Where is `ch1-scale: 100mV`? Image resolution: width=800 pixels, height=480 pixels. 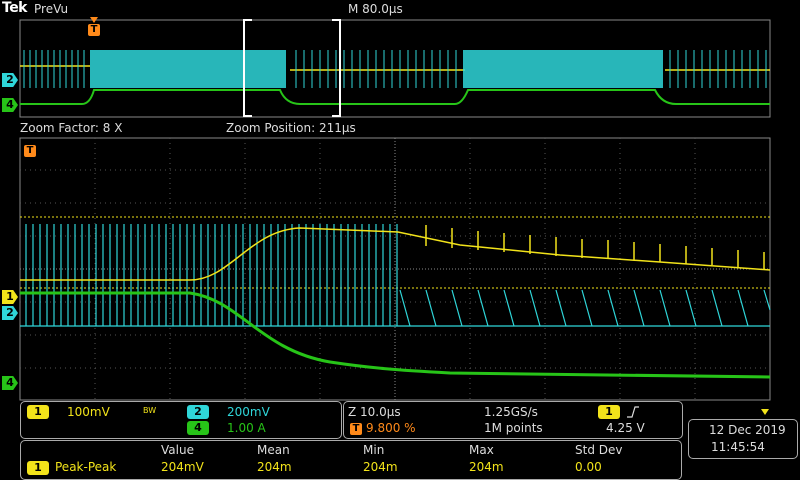
ch1-scale: 100mV is located at coordinates (88, 412).